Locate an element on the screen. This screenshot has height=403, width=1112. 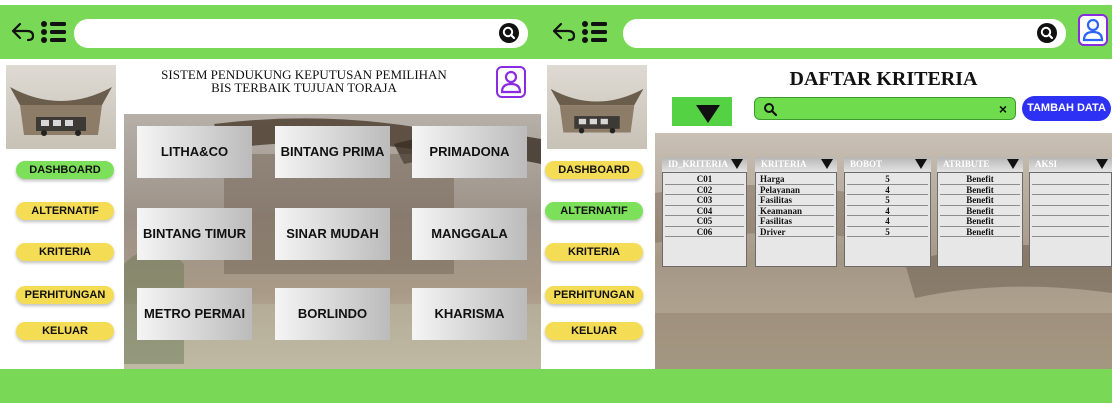
bus-card-primadona: PRIMADONA is located at coordinates (469, 152).